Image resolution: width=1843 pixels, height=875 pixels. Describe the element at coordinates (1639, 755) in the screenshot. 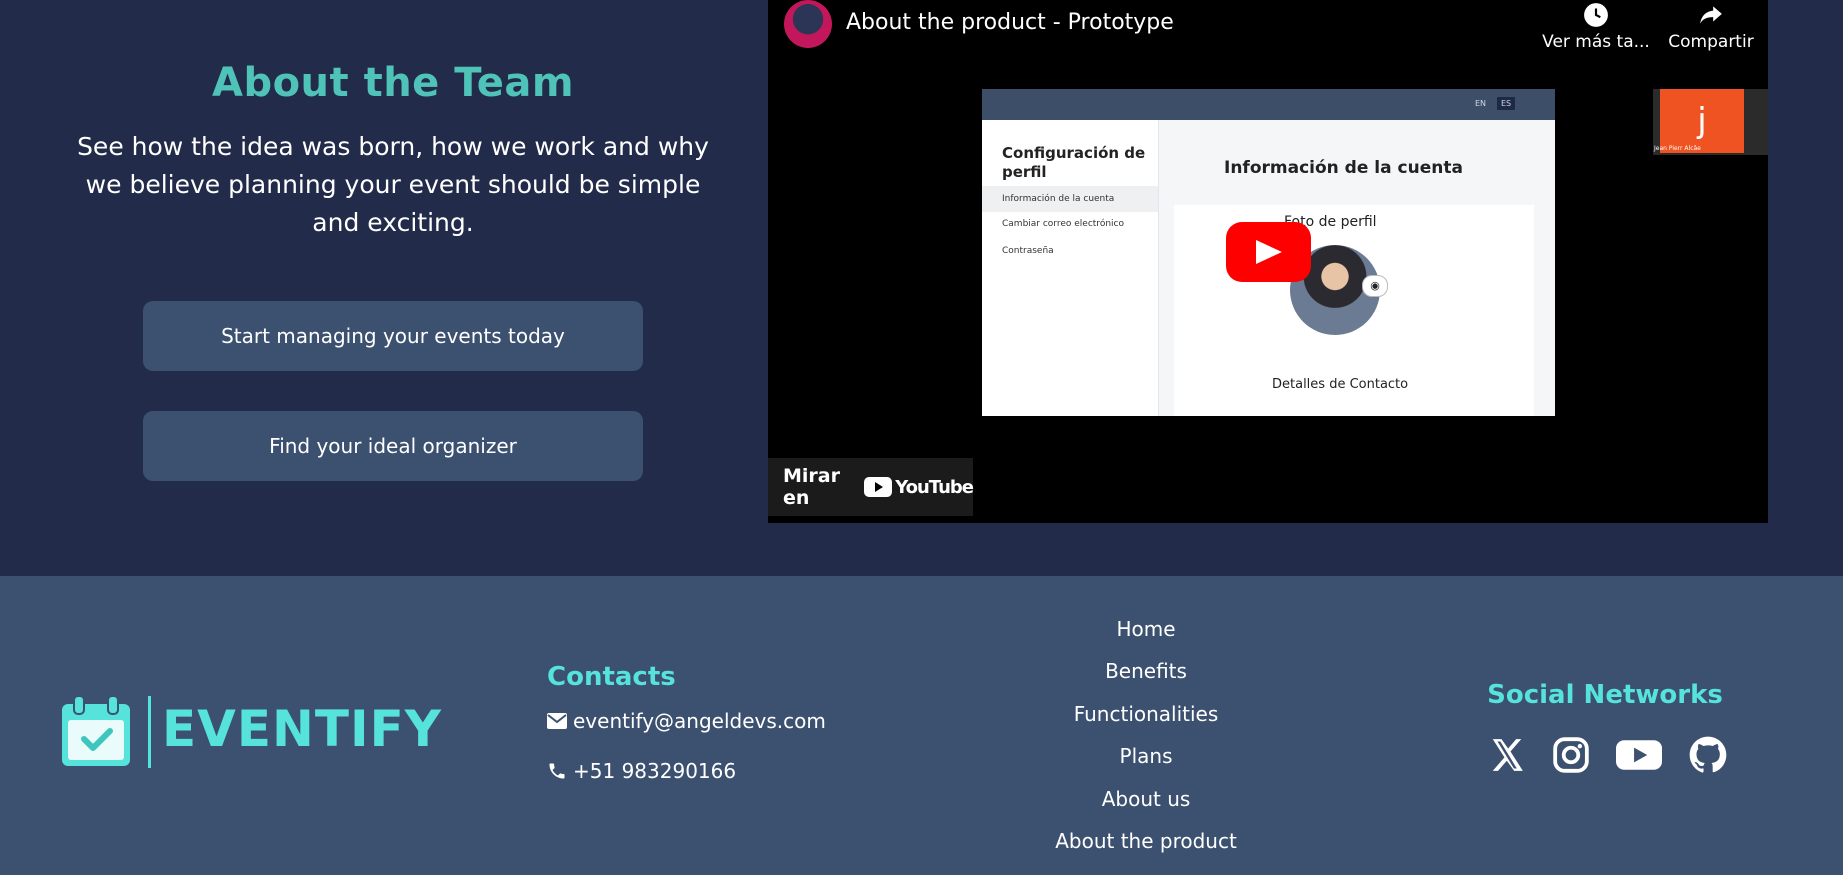

I see `youtube-icon` at that location.